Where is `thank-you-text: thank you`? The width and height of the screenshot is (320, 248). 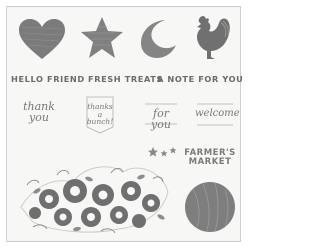
thank-you-text: thank you is located at coordinates (39, 112).